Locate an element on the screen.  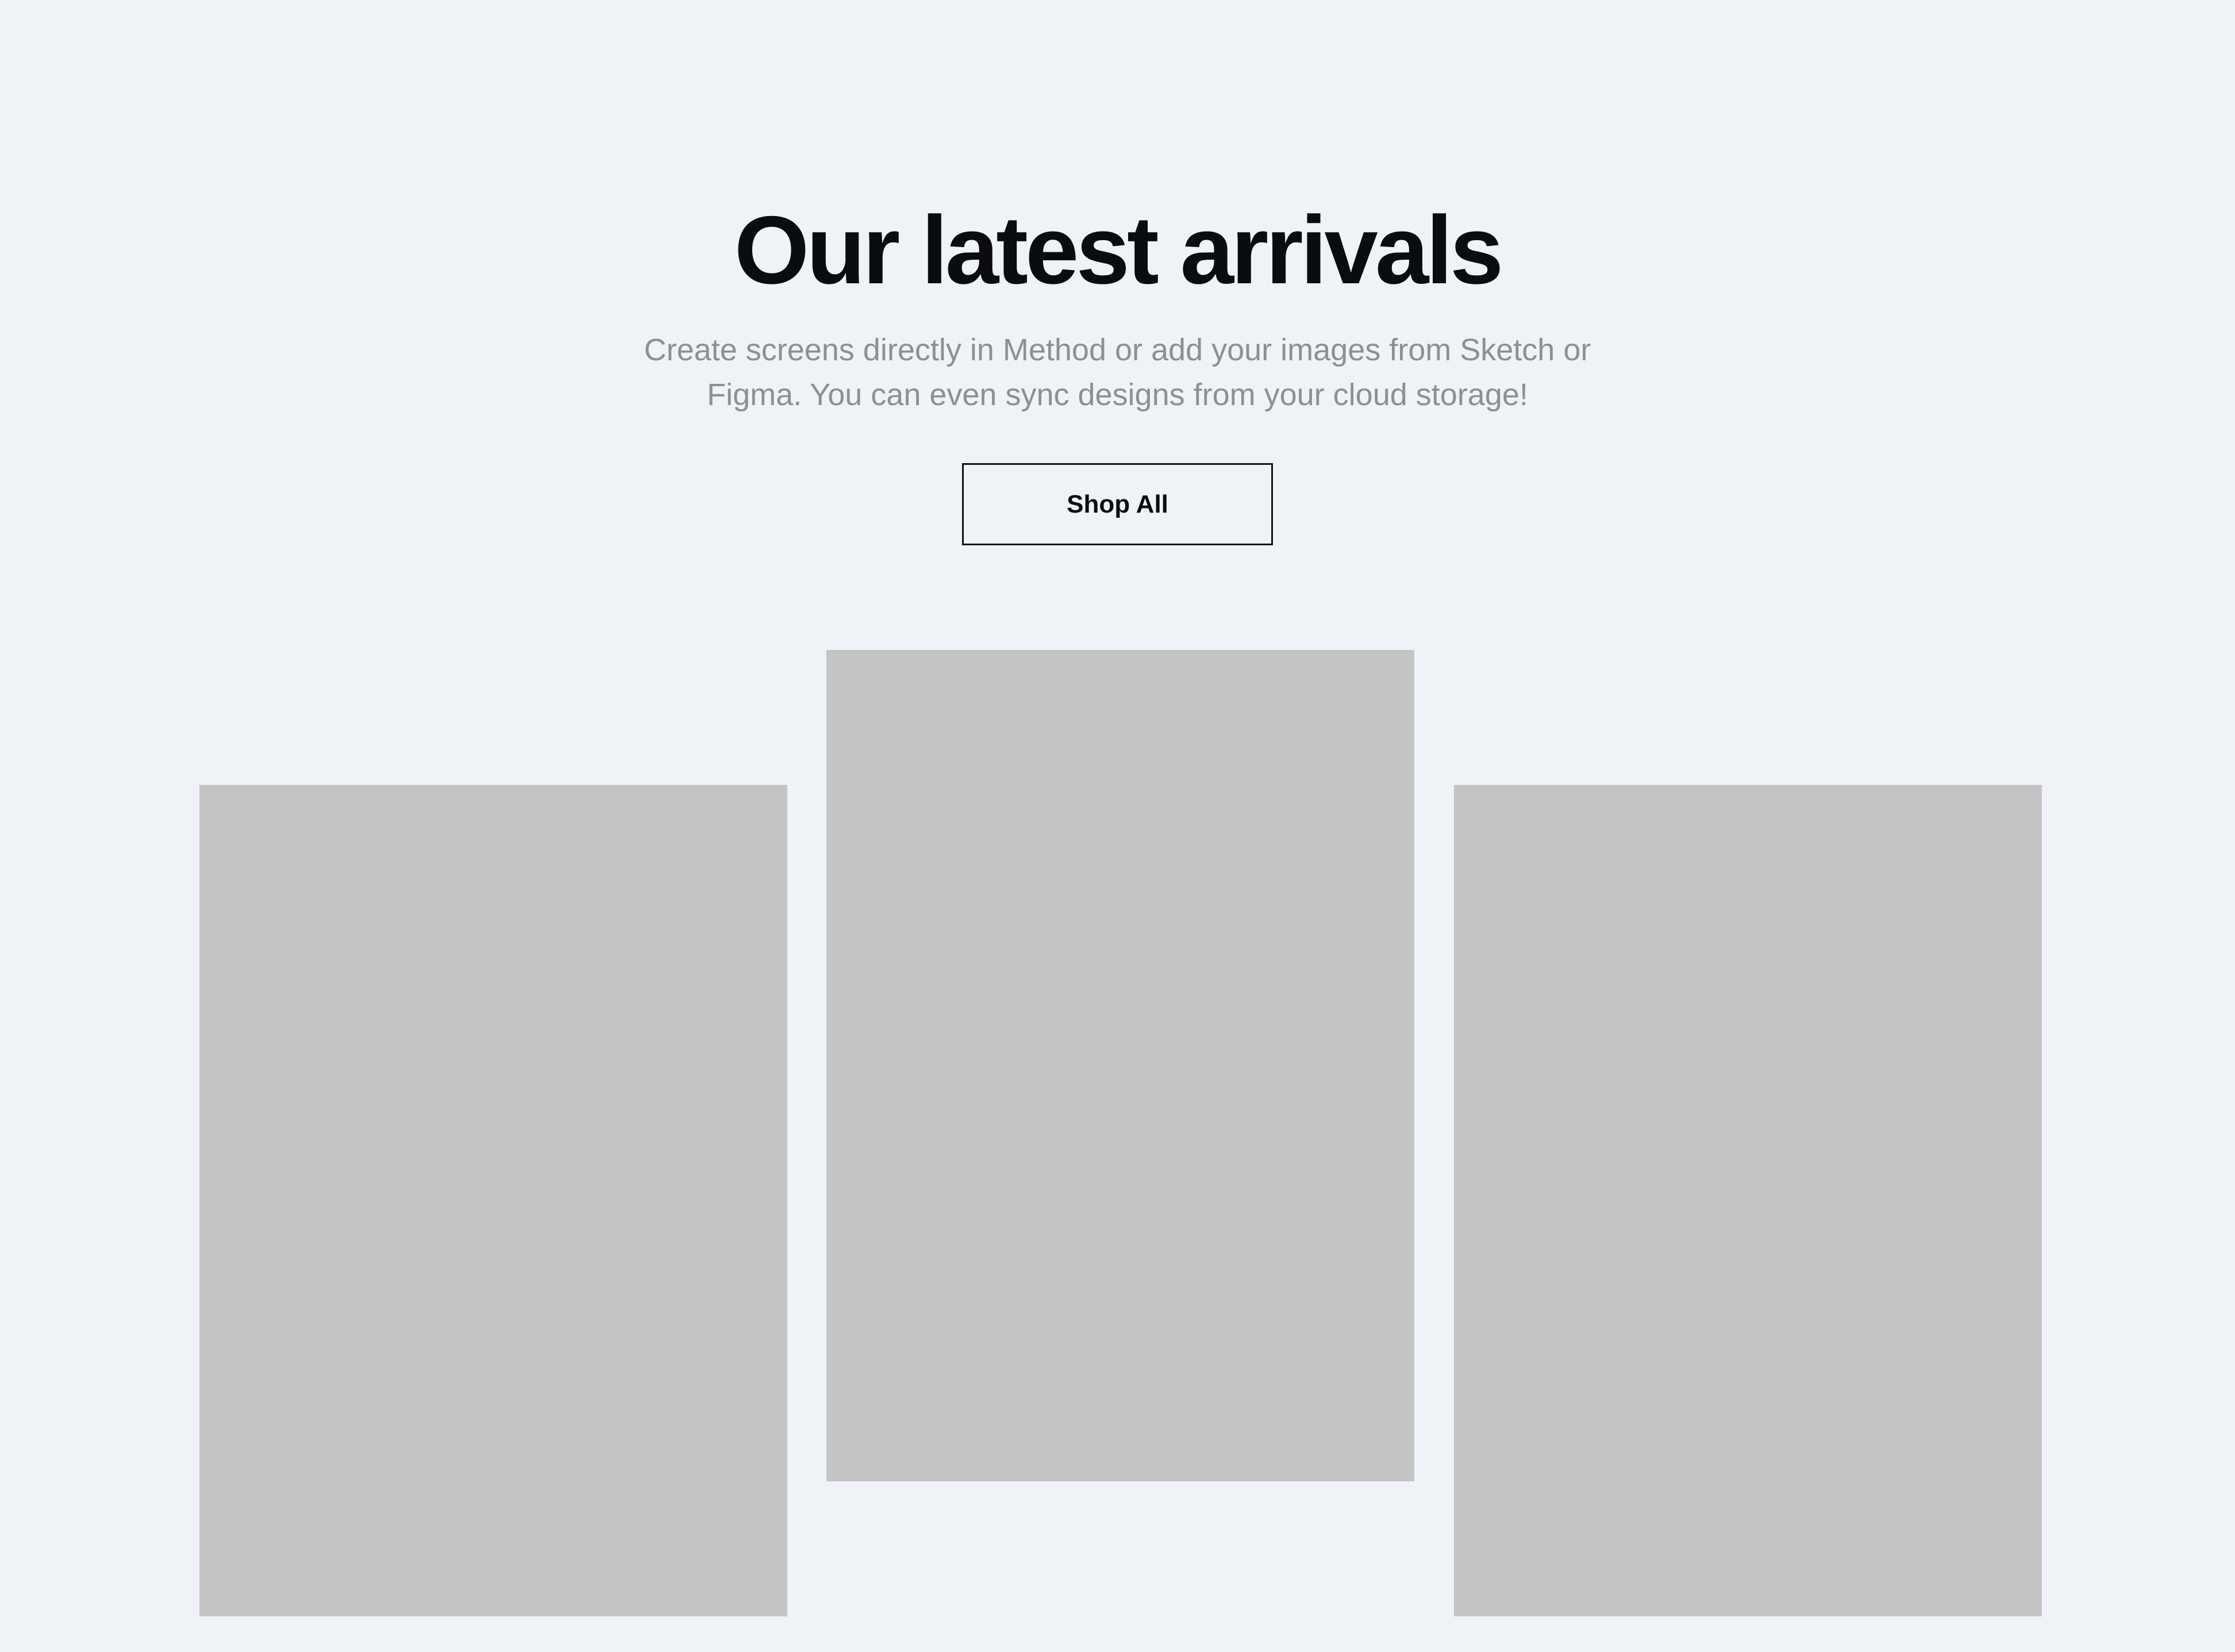
shop-all-button: Shop All is located at coordinates (1117, 504).